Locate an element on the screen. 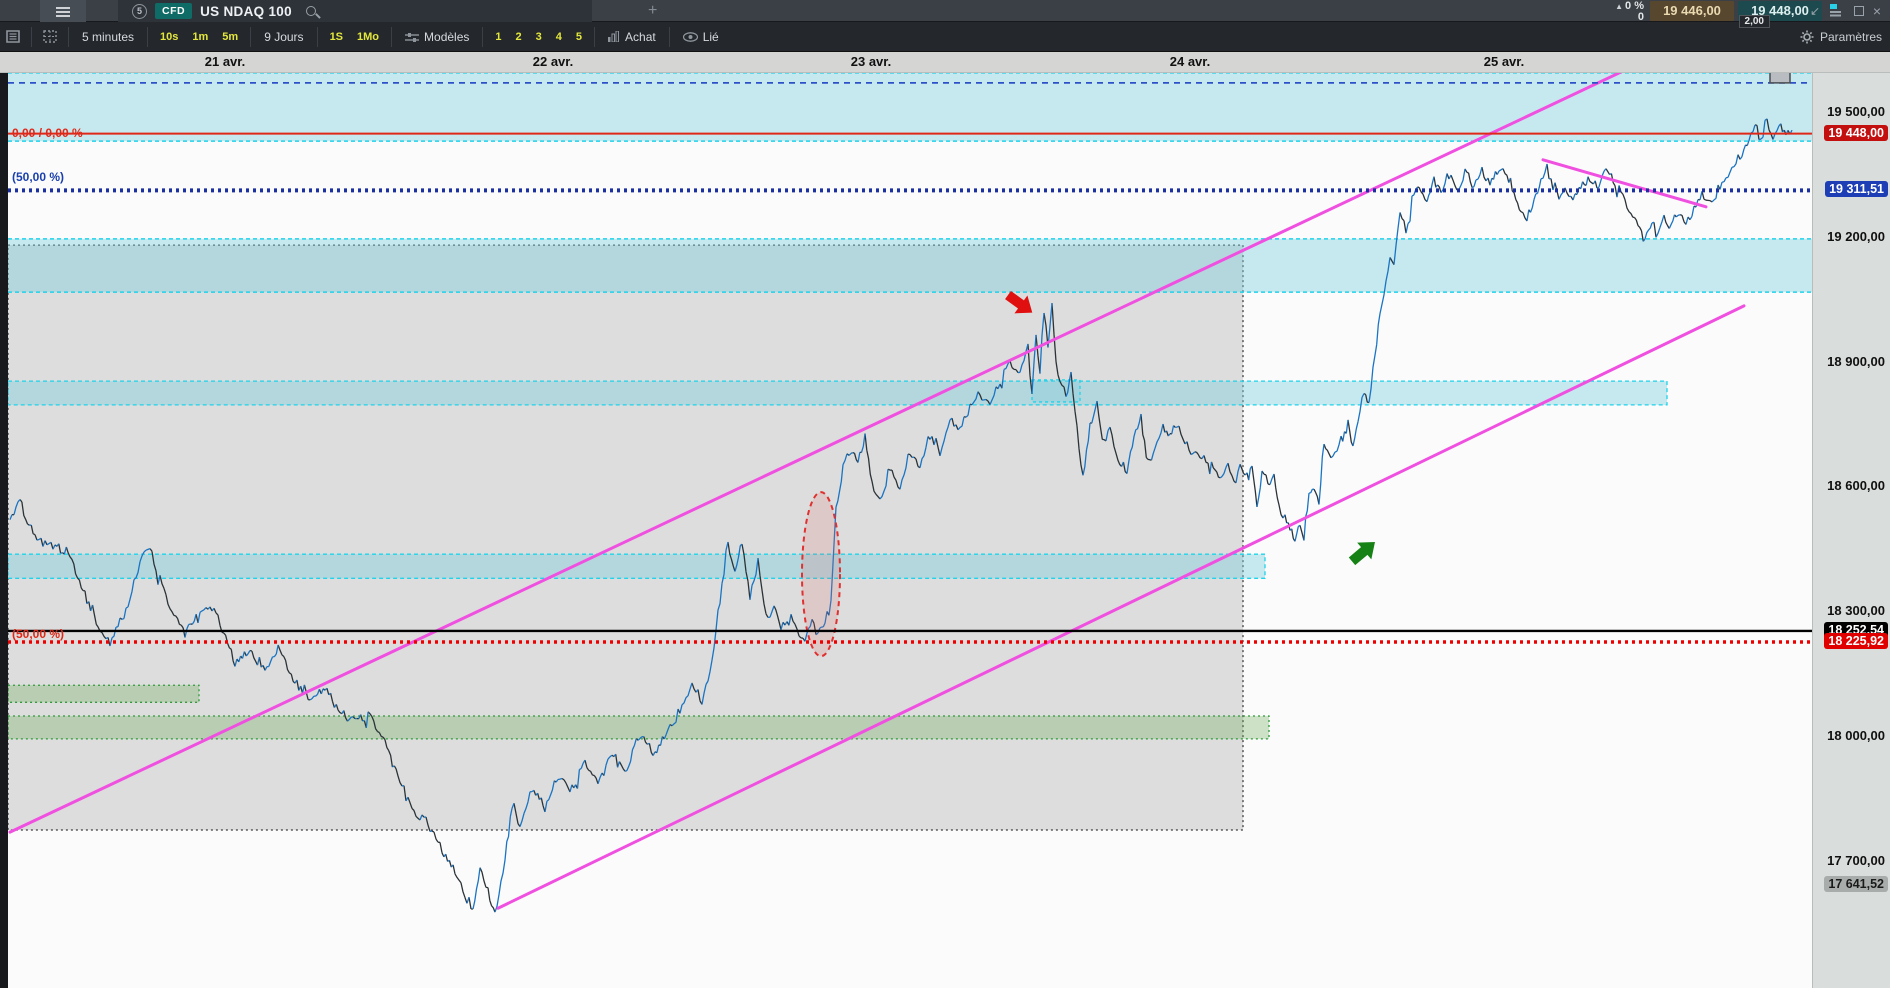  volume-bars-icon is located at coordinates (614, 36).